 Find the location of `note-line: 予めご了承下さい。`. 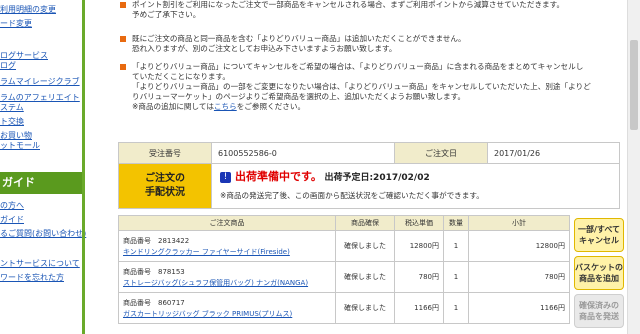

note-line: 予めご了承下さい。 is located at coordinates (166, 14).